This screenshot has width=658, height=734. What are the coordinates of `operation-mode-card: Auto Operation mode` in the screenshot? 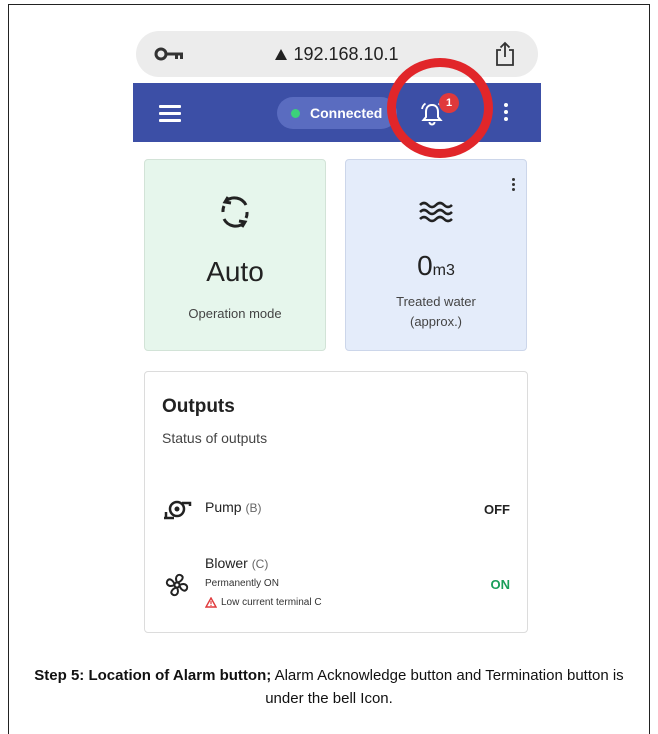 It's located at (235, 255).